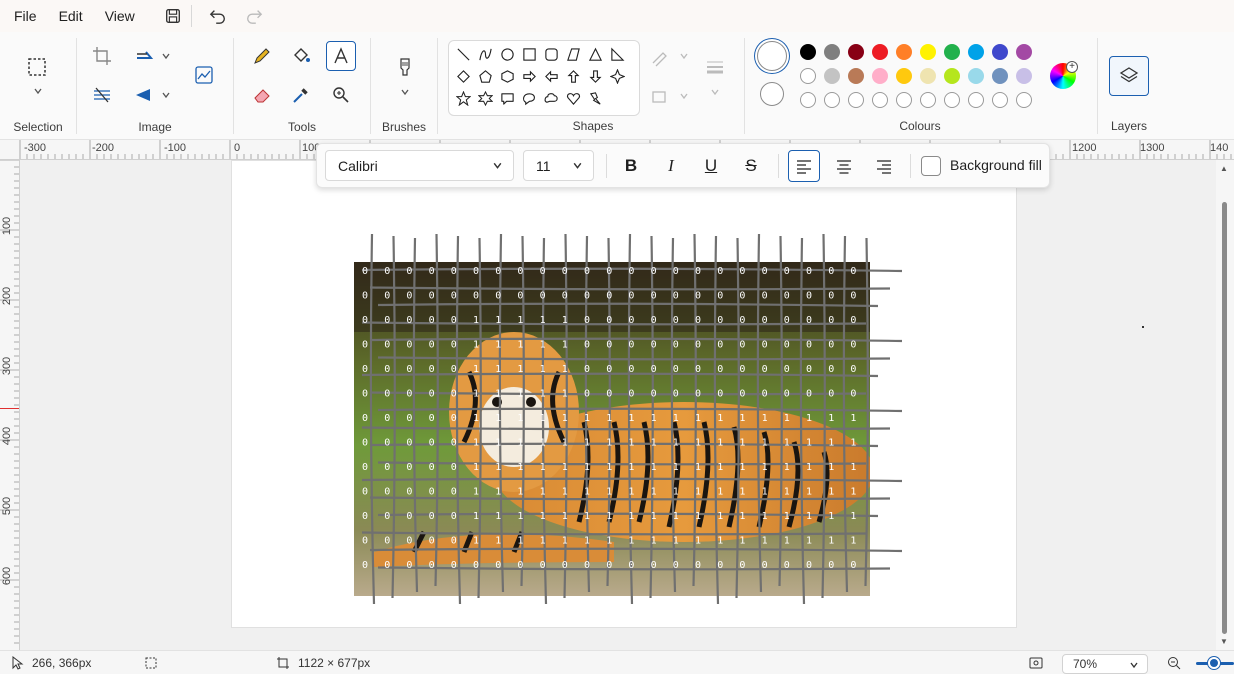 The height and width of the screenshot is (674, 1234). What do you see at coordinates (341, 56) in the screenshot?
I see `text-tool-icon` at bounding box center [341, 56].